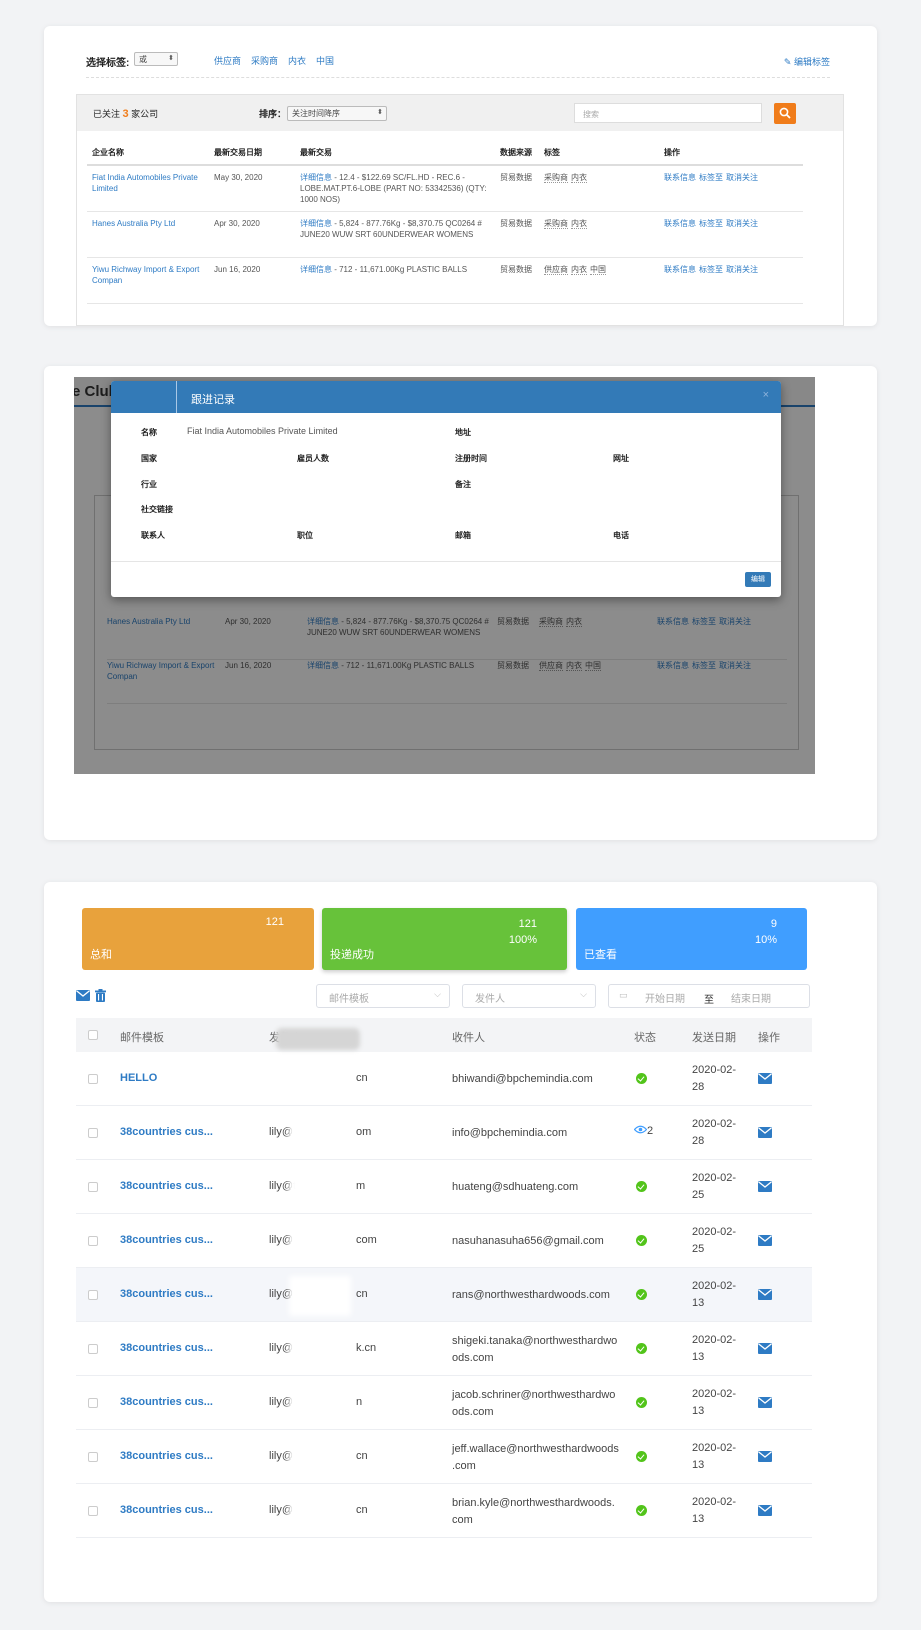 This screenshot has height=1630, width=921. What do you see at coordinates (320, 1296) in the screenshot?
I see `redaction-blur` at bounding box center [320, 1296].